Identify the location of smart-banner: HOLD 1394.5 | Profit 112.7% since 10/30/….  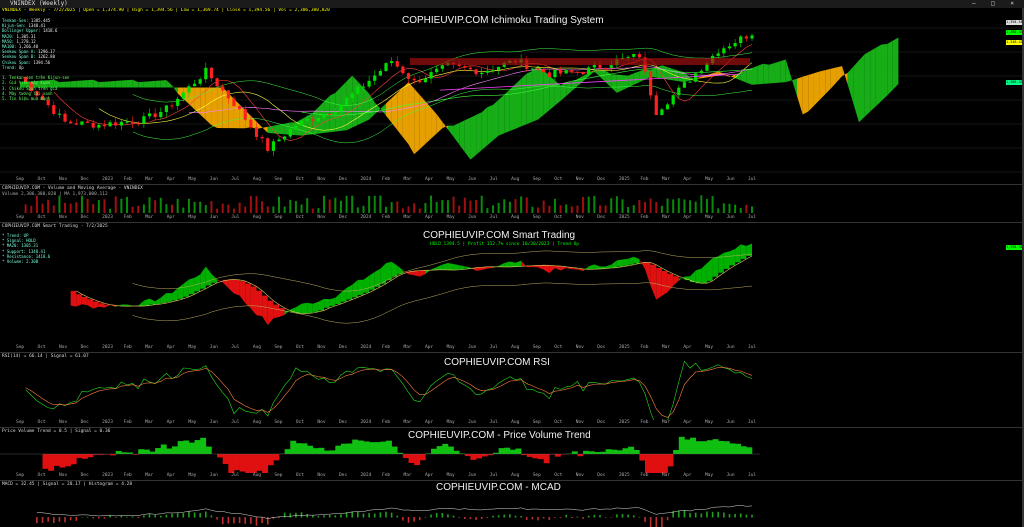
(505, 244).